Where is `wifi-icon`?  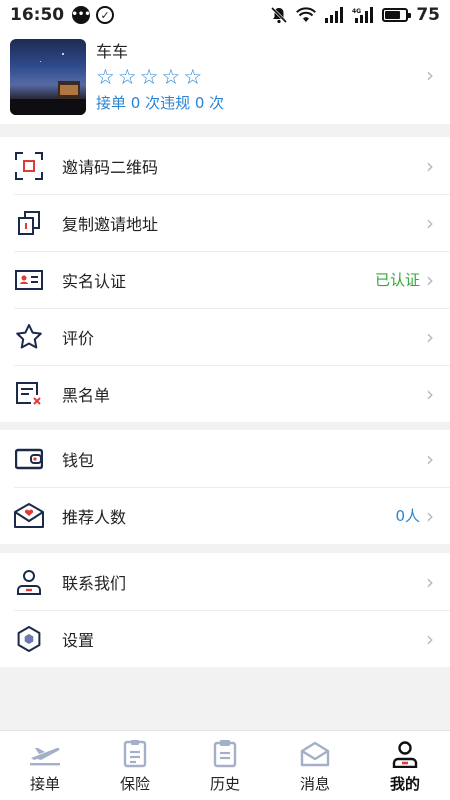
wifi-icon is located at coordinates (306, 15).